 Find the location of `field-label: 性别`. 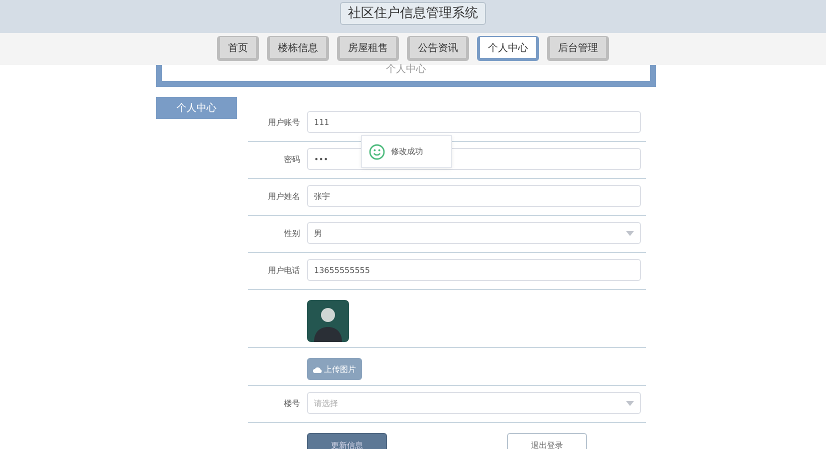

field-label: 性别 is located at coordinates (292, 233).